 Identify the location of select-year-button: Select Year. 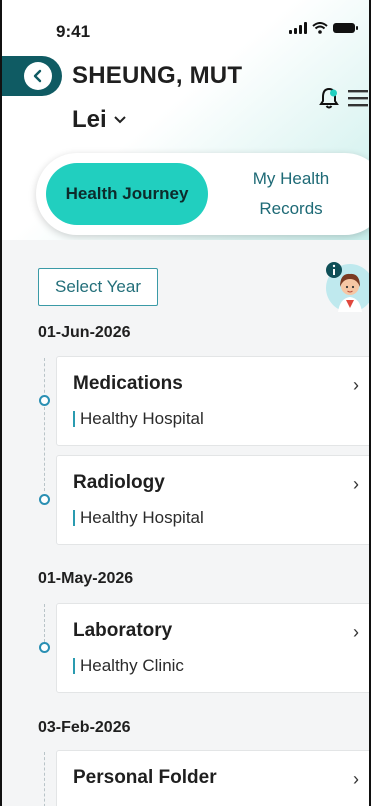
(98, 287).